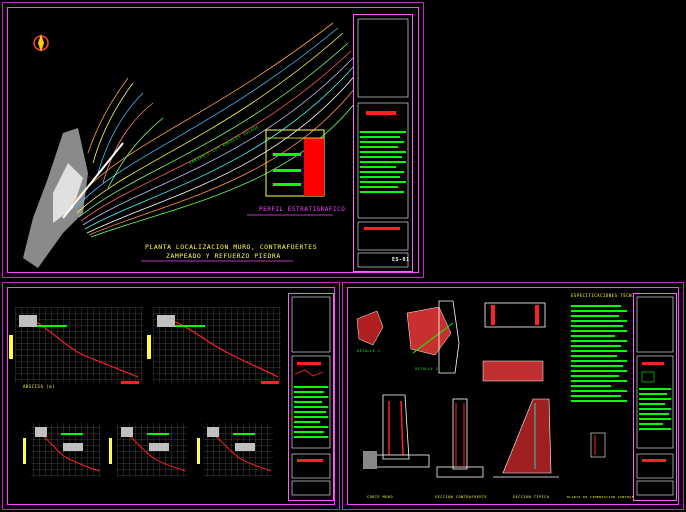  What do you see at coordinates (231, 247) in the screenshot?
I see `plan-title-line1: PLANTA LOCALIZACION MURO, CONTRAFUERTES` at bounding box center [231, 247].